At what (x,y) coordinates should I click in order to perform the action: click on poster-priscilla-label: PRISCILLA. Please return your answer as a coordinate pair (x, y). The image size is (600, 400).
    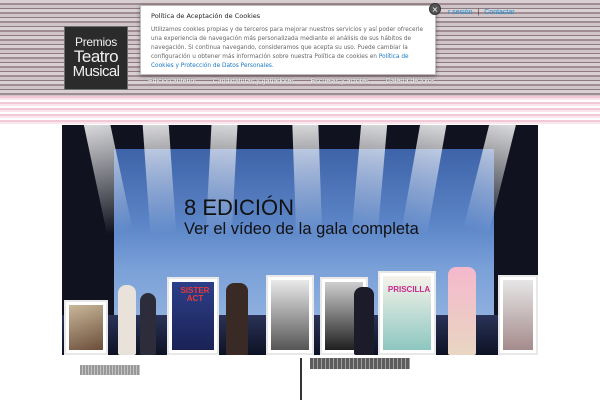
    Looking at the image, I should click on (409, 289).